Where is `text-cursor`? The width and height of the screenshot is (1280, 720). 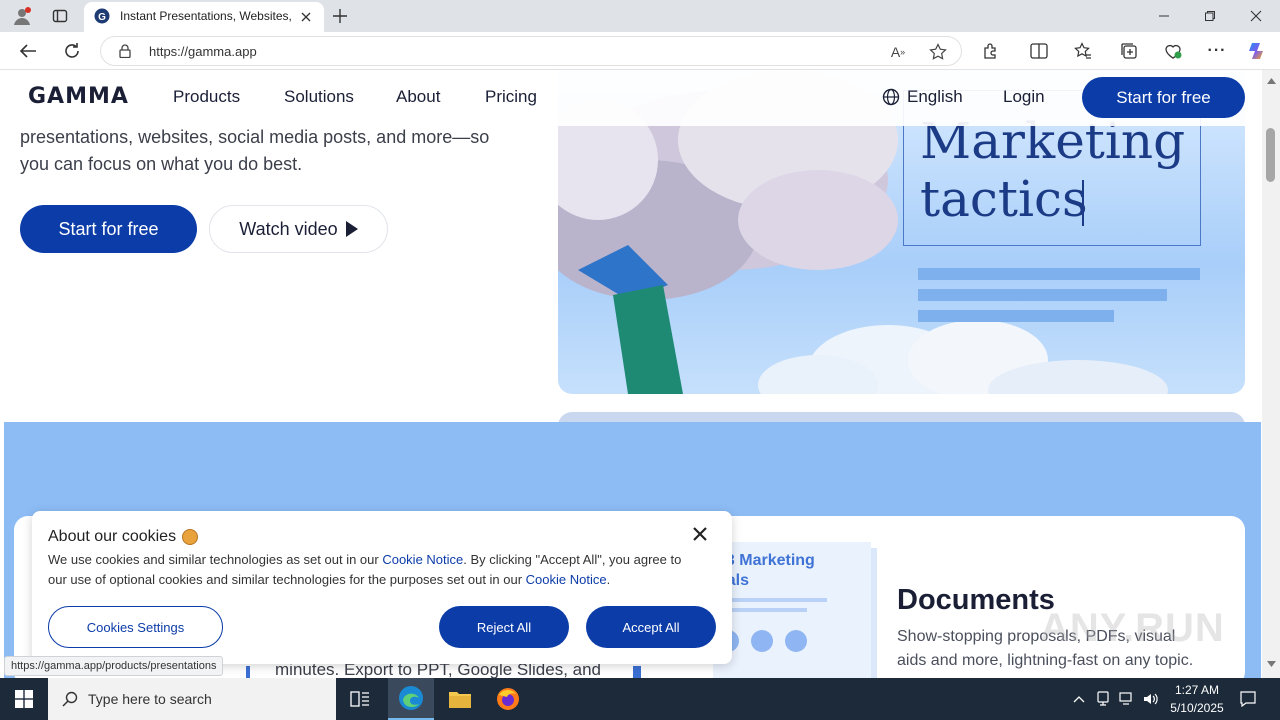 text-cursor is located at coordinates (1083, 203).